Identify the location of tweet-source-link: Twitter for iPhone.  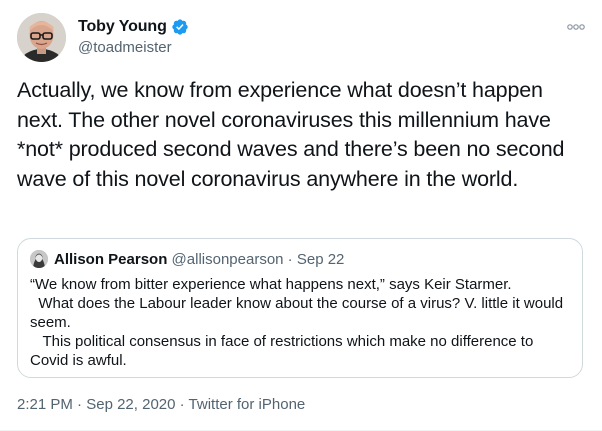
(247, 404).